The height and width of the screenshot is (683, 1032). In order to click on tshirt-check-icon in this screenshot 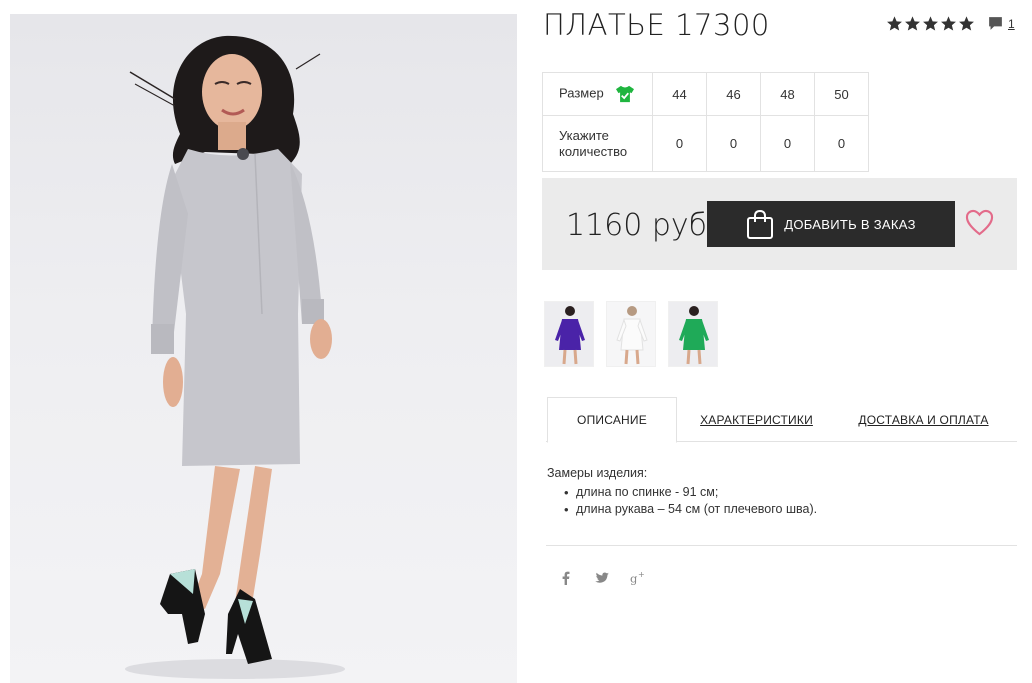, I will do `click(625, 94)`.